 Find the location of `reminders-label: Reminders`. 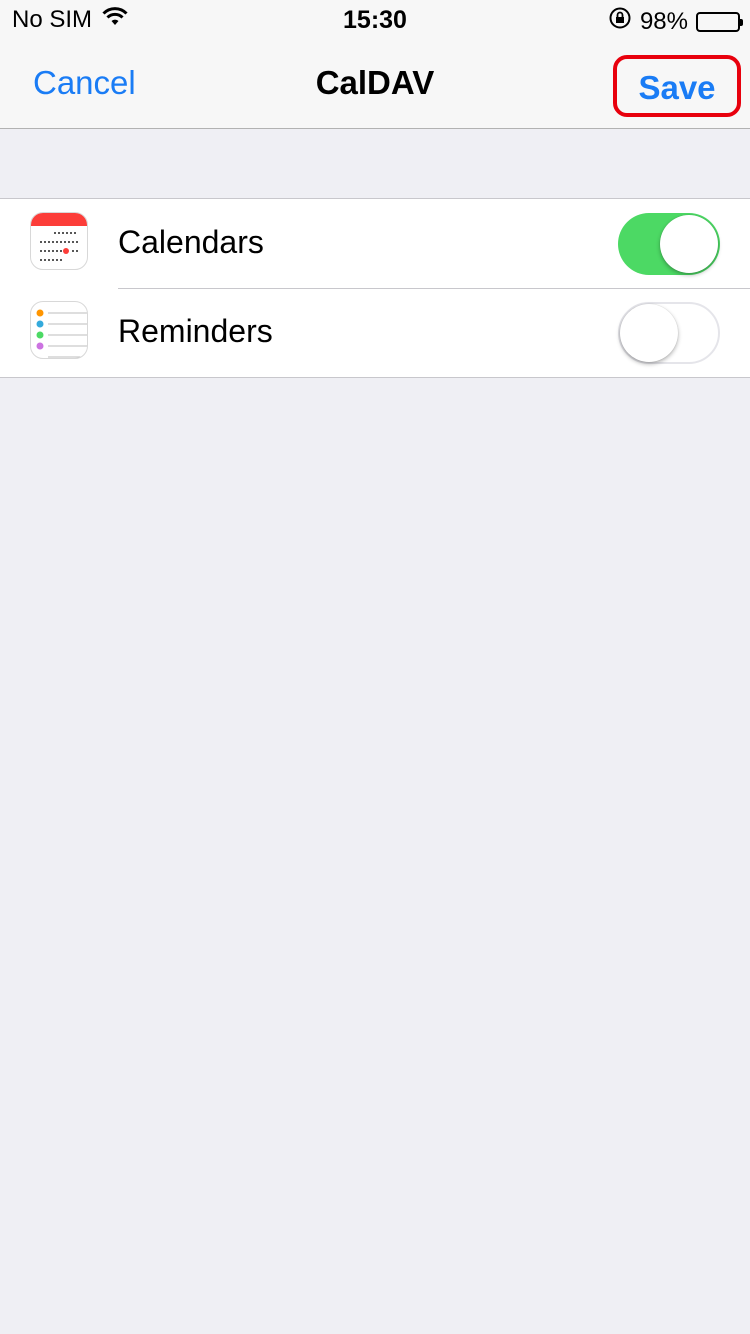

reminders-label: Reminders is located at coordinates (195, 331).